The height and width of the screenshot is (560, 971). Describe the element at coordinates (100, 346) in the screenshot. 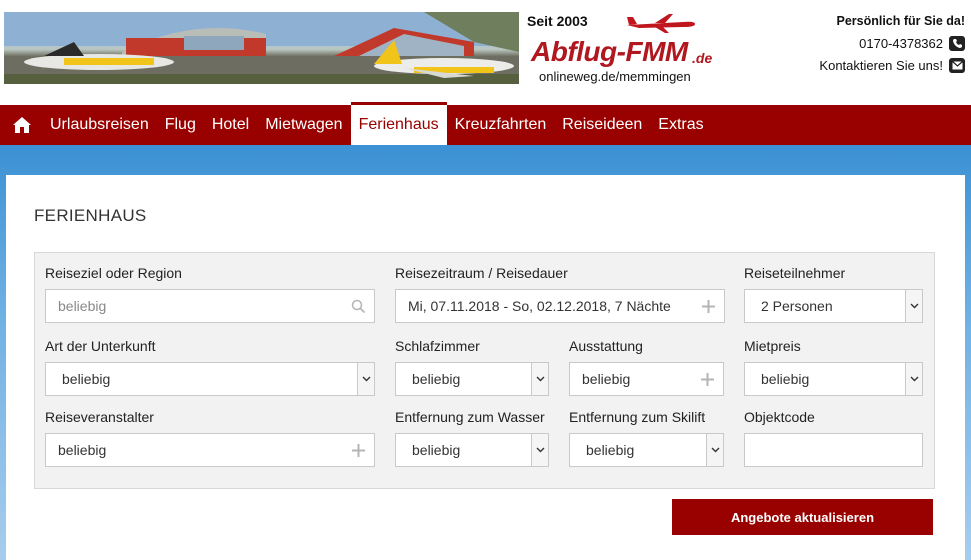

I see `accommodation-type-label: Art der Unterkunft` at that location.